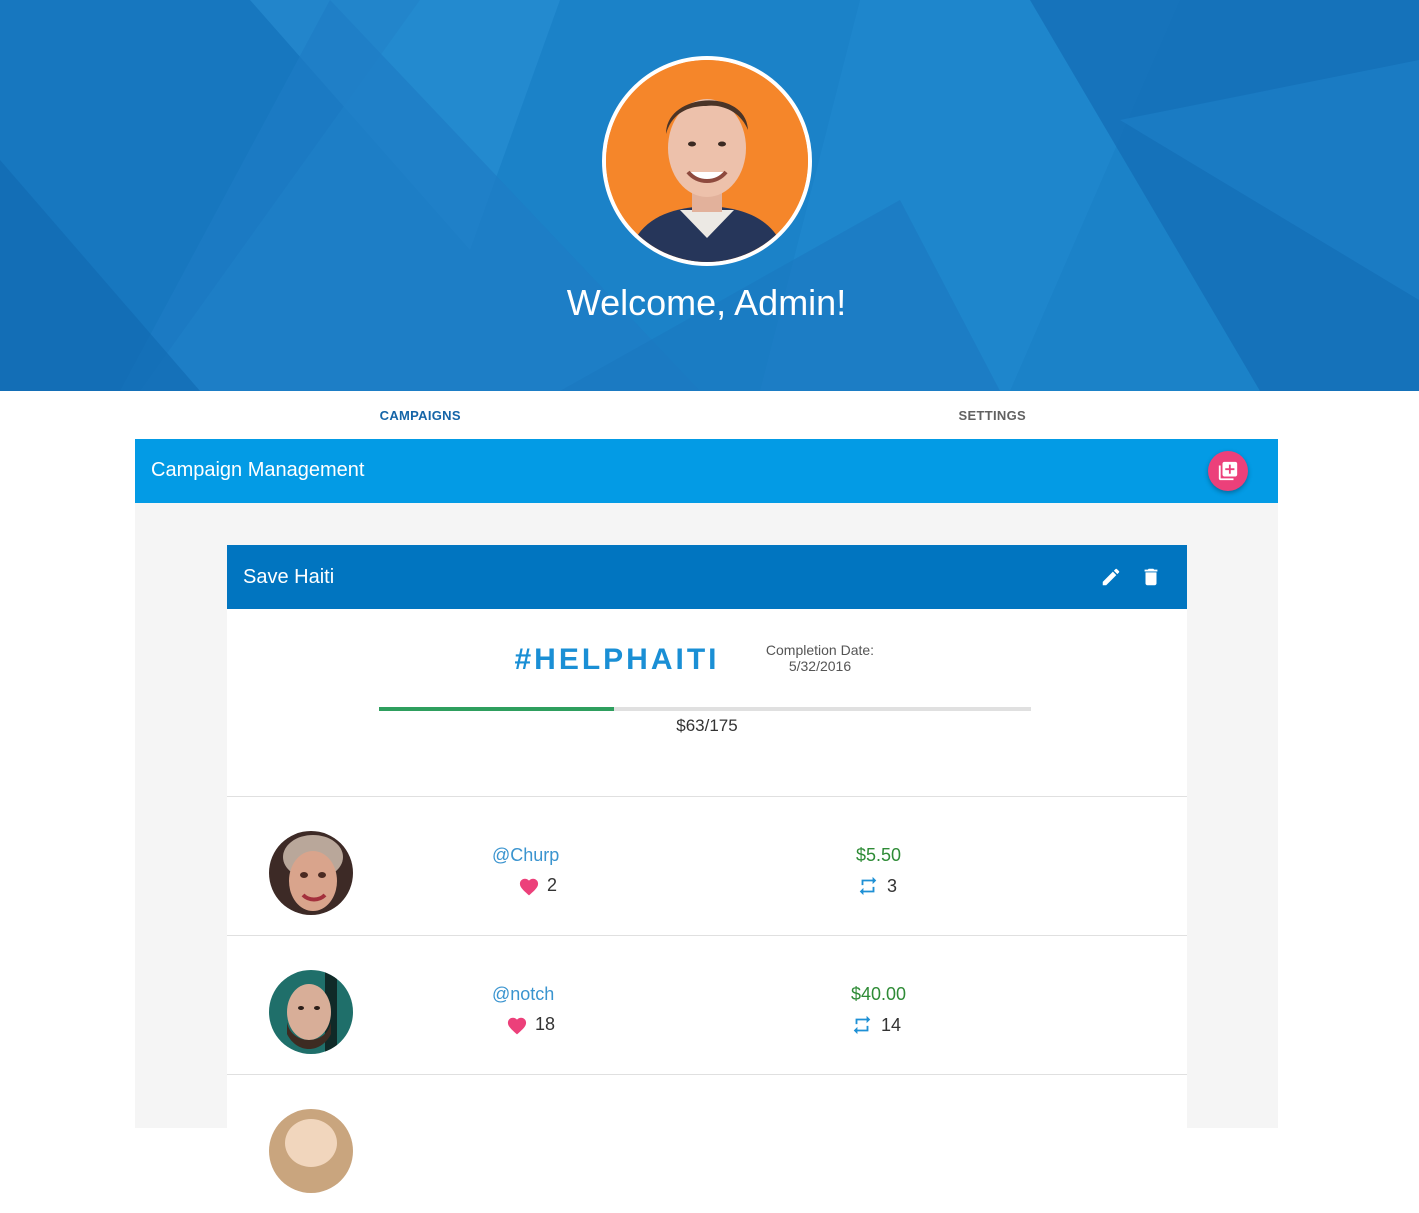 The image size is (1419, 1213). What do you see at coordinates (878, 994) in the screenshot?
I see `donation-amount: $40.00` at bounding box center [878, 994].